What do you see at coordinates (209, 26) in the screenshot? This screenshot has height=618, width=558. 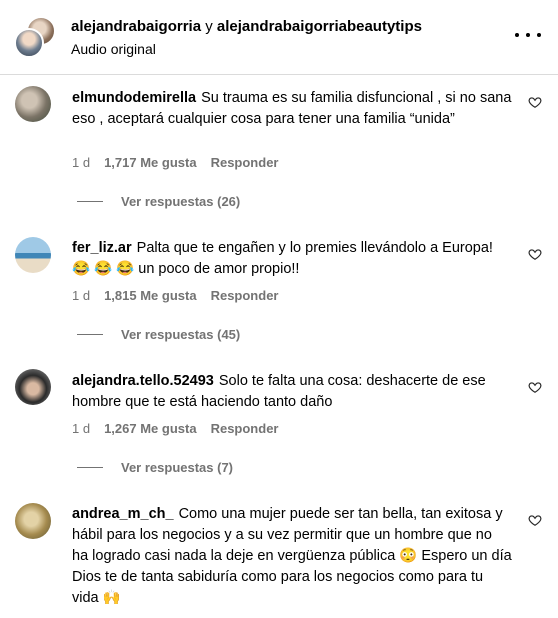 I see `author-joiner: y` at bounding box center [209, 26].